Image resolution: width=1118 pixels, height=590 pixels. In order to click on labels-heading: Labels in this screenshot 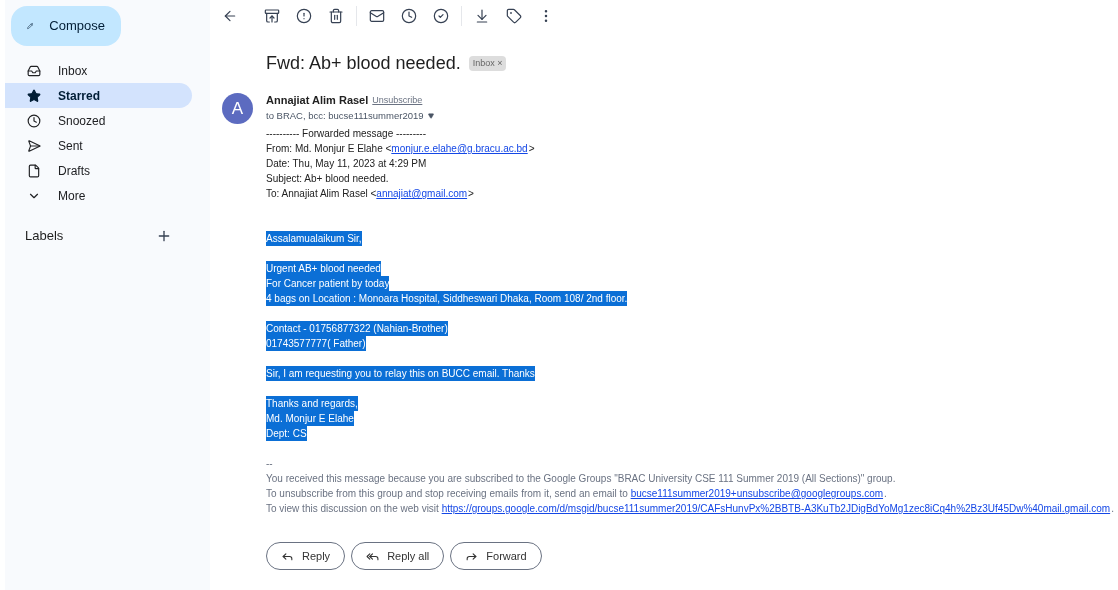, I will do `click(44, 236)`.